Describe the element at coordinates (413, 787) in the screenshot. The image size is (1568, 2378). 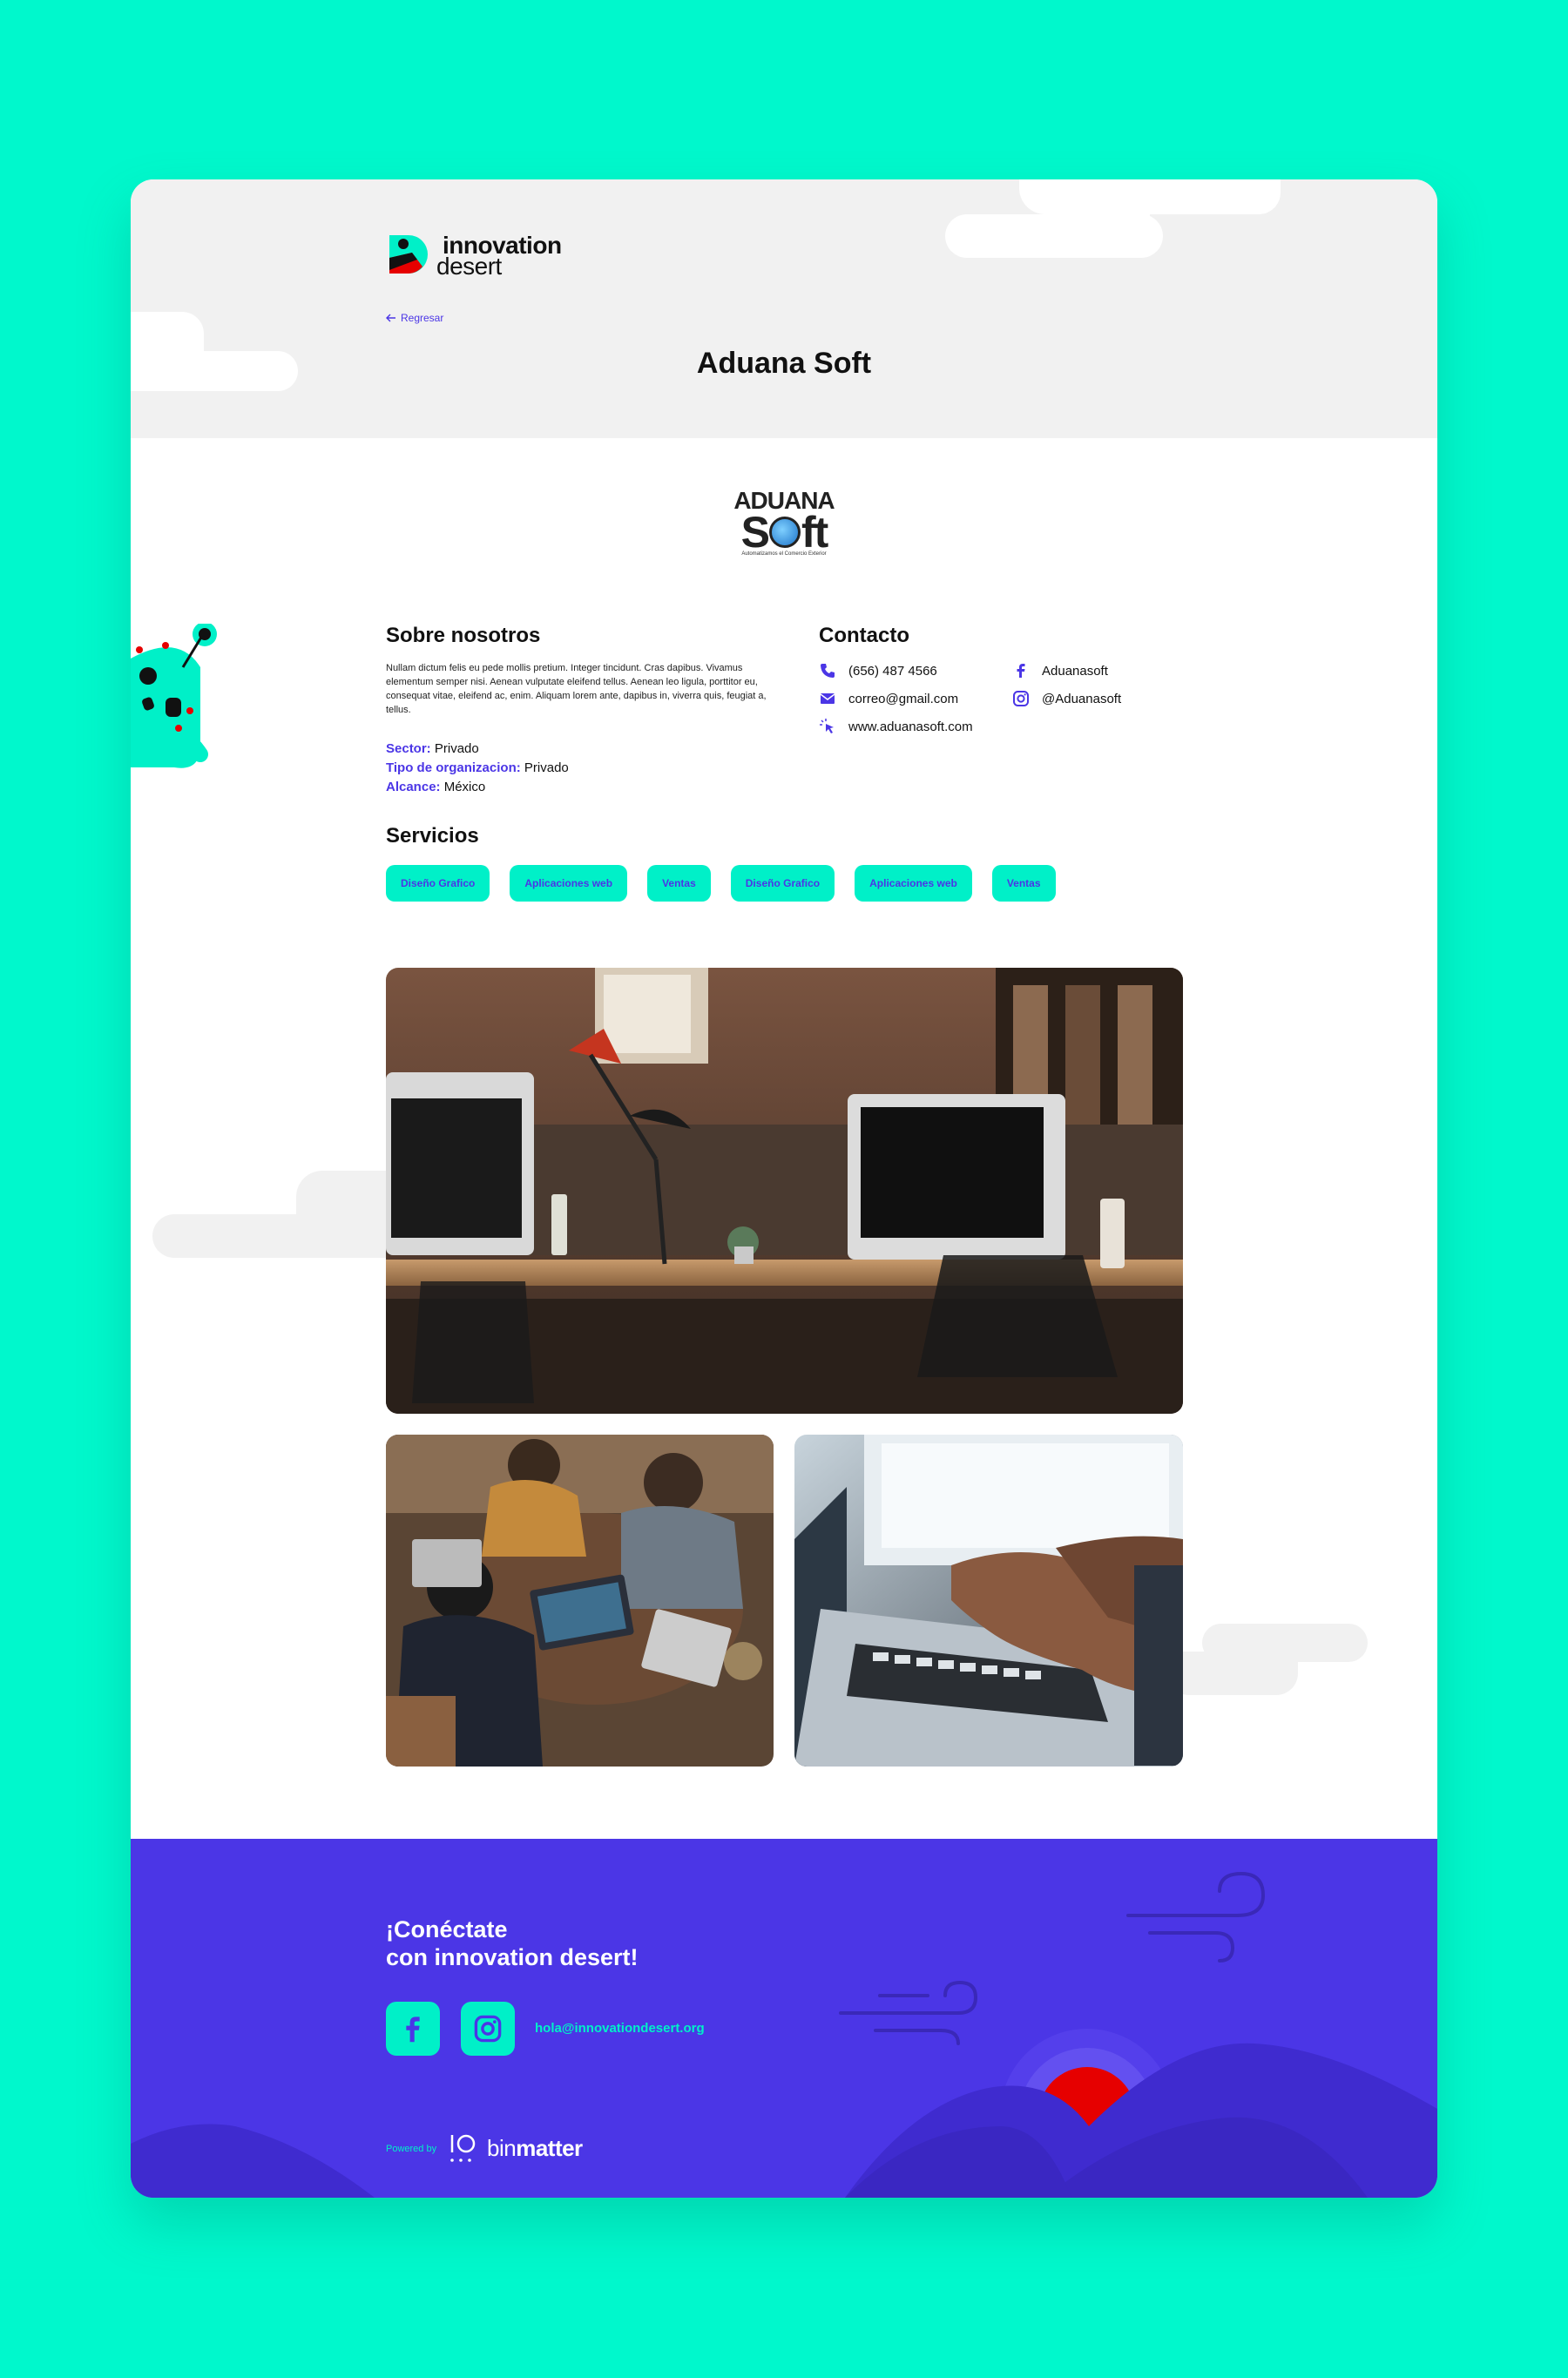
I see `meta-scope-label: Alcance:` at that location.